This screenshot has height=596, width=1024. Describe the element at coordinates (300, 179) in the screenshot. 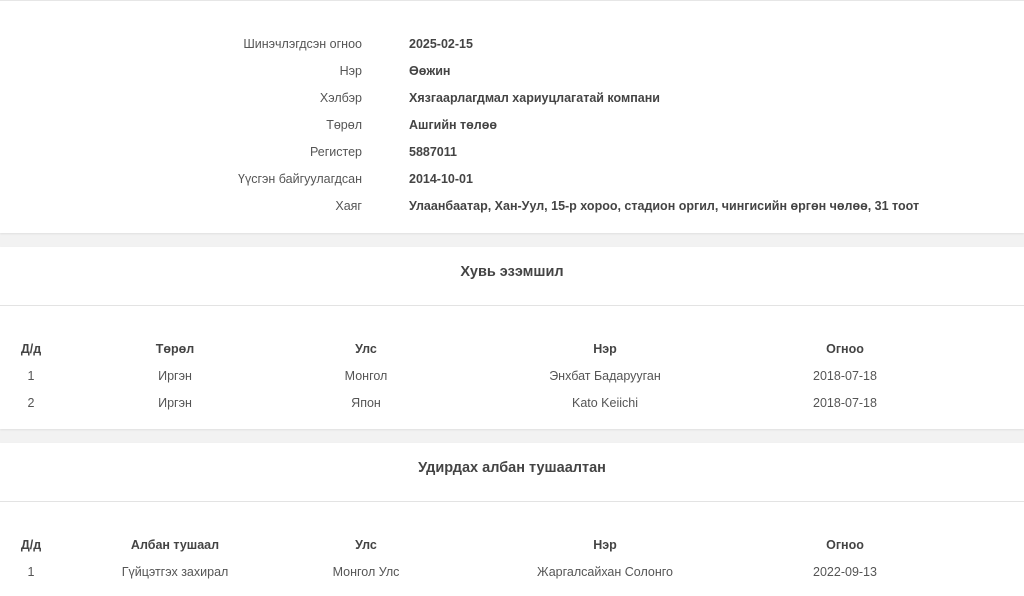

I see `info-label: Үүсгэн байгуулагдсан` at that location.